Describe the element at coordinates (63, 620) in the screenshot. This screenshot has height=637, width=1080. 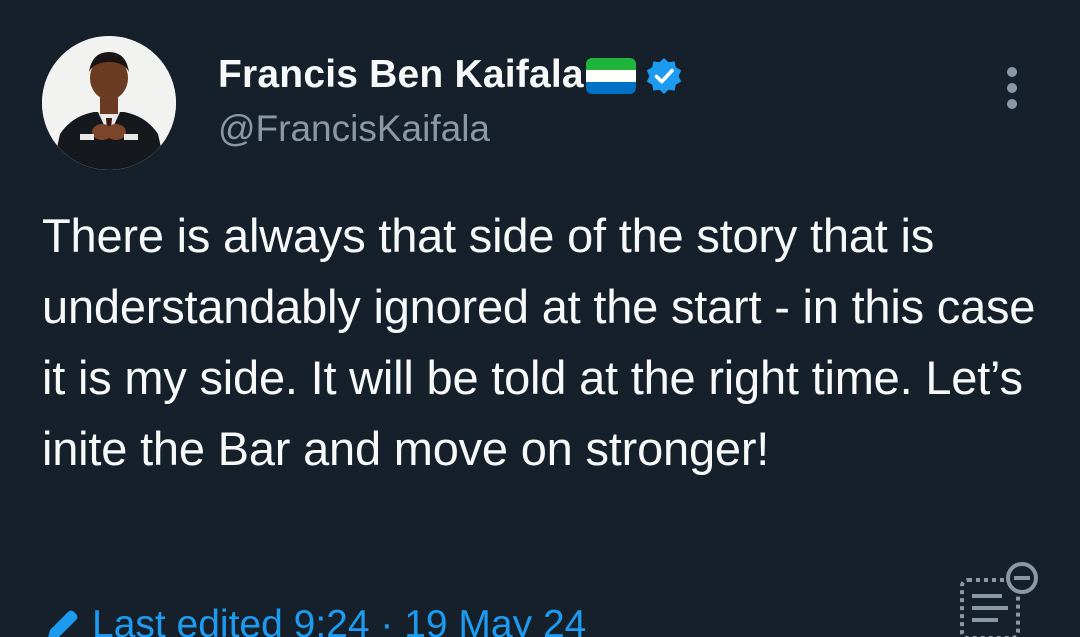
I see `pencil-icon` at that location.